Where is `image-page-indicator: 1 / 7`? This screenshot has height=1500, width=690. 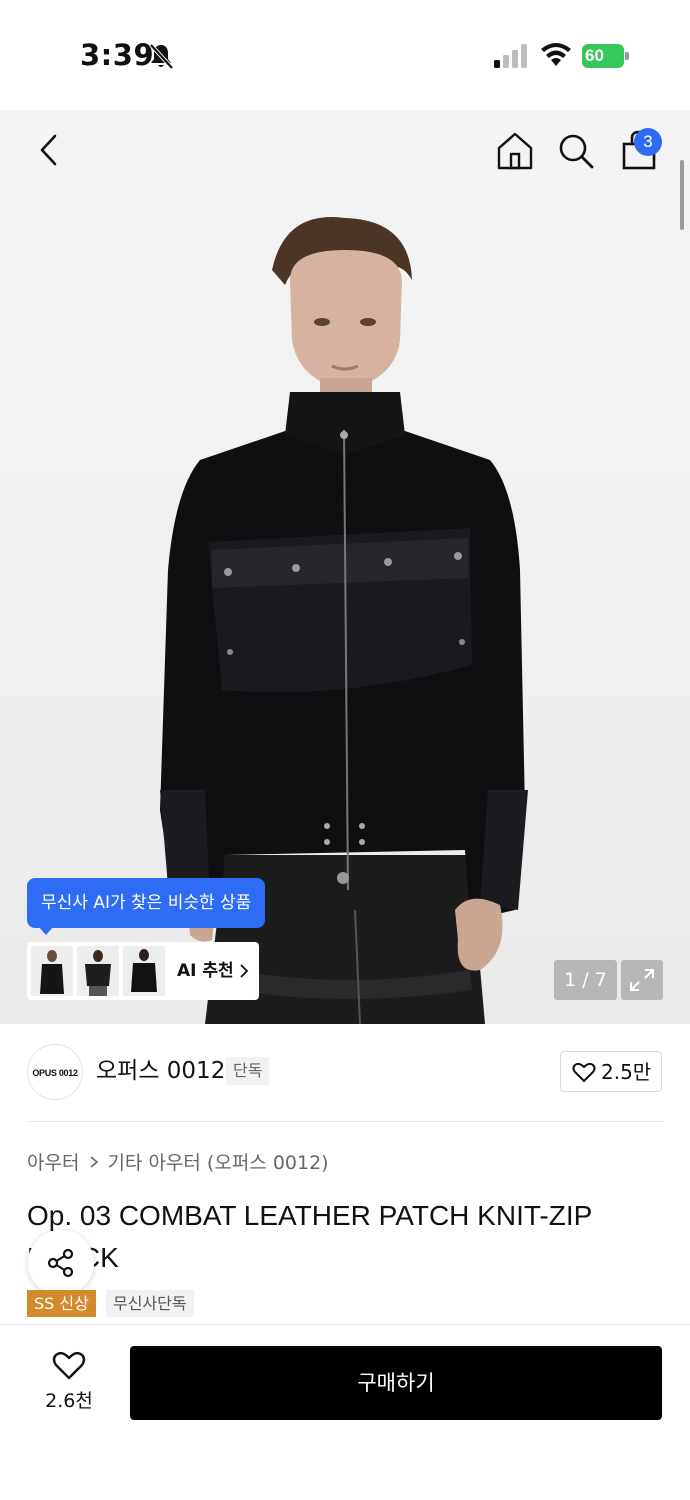
image-page-indicator: 1 / 7 is located at coordinates (585, 980).